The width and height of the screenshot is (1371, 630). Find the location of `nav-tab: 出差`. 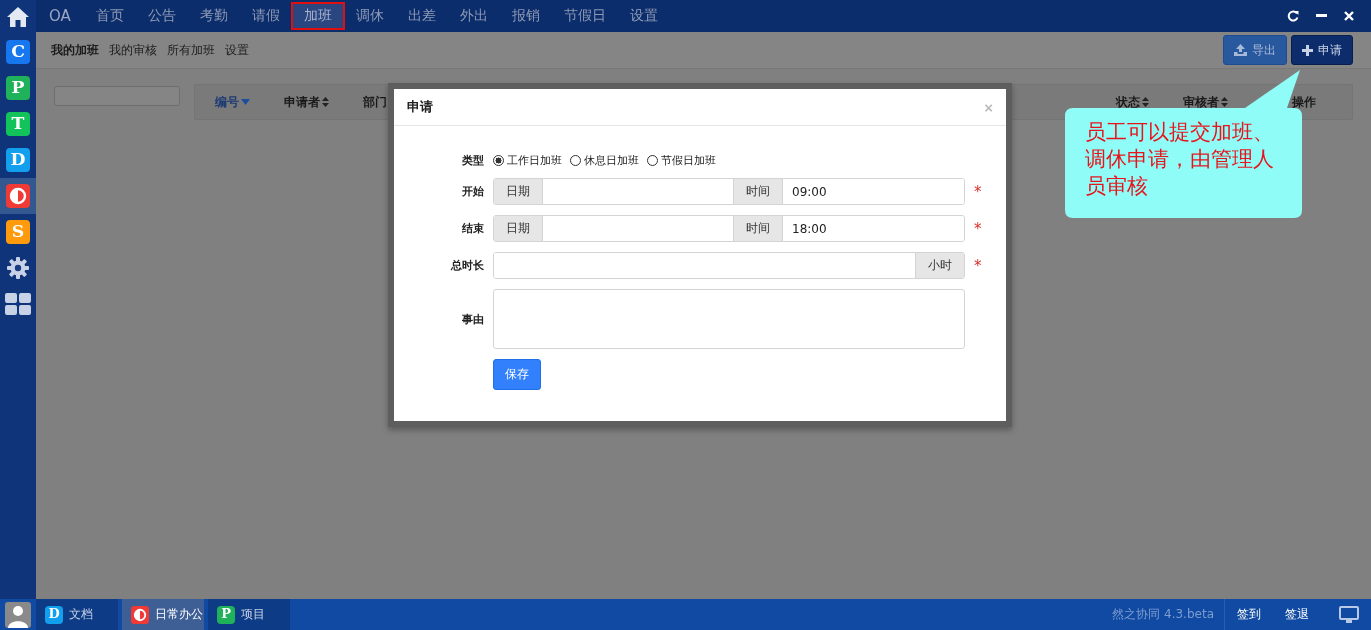

nav-tab: 出差 is located at coordinates (421, 16).